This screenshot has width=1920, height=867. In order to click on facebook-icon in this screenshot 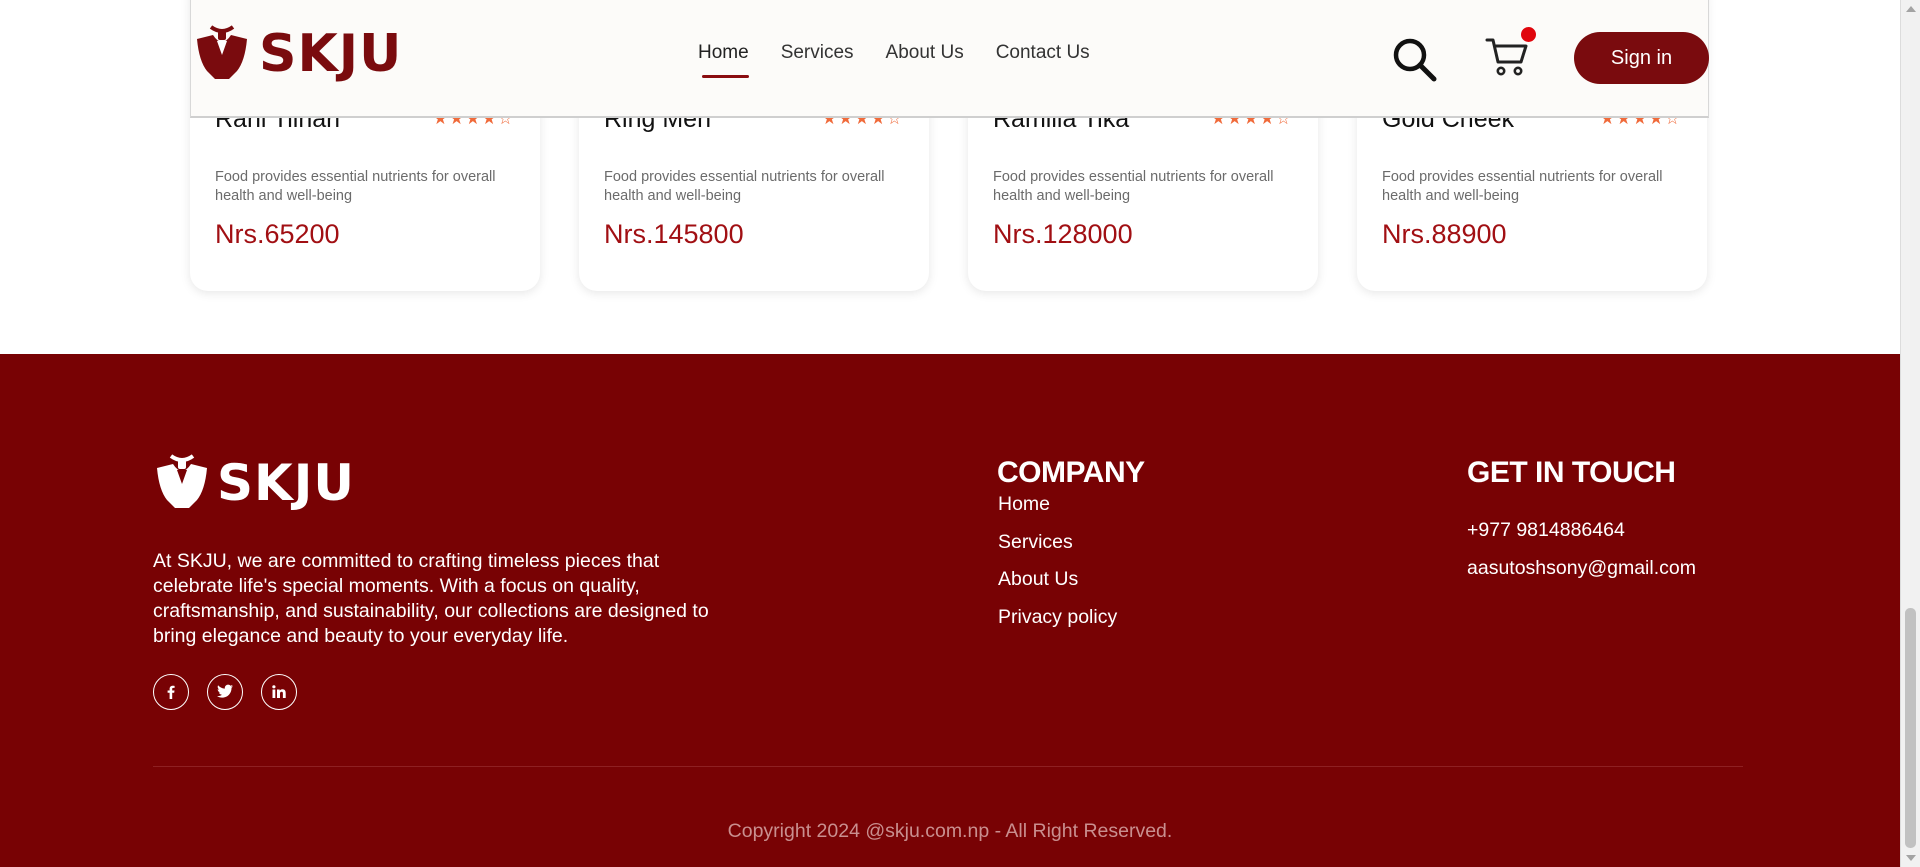, I will do `click(171, 692)`.